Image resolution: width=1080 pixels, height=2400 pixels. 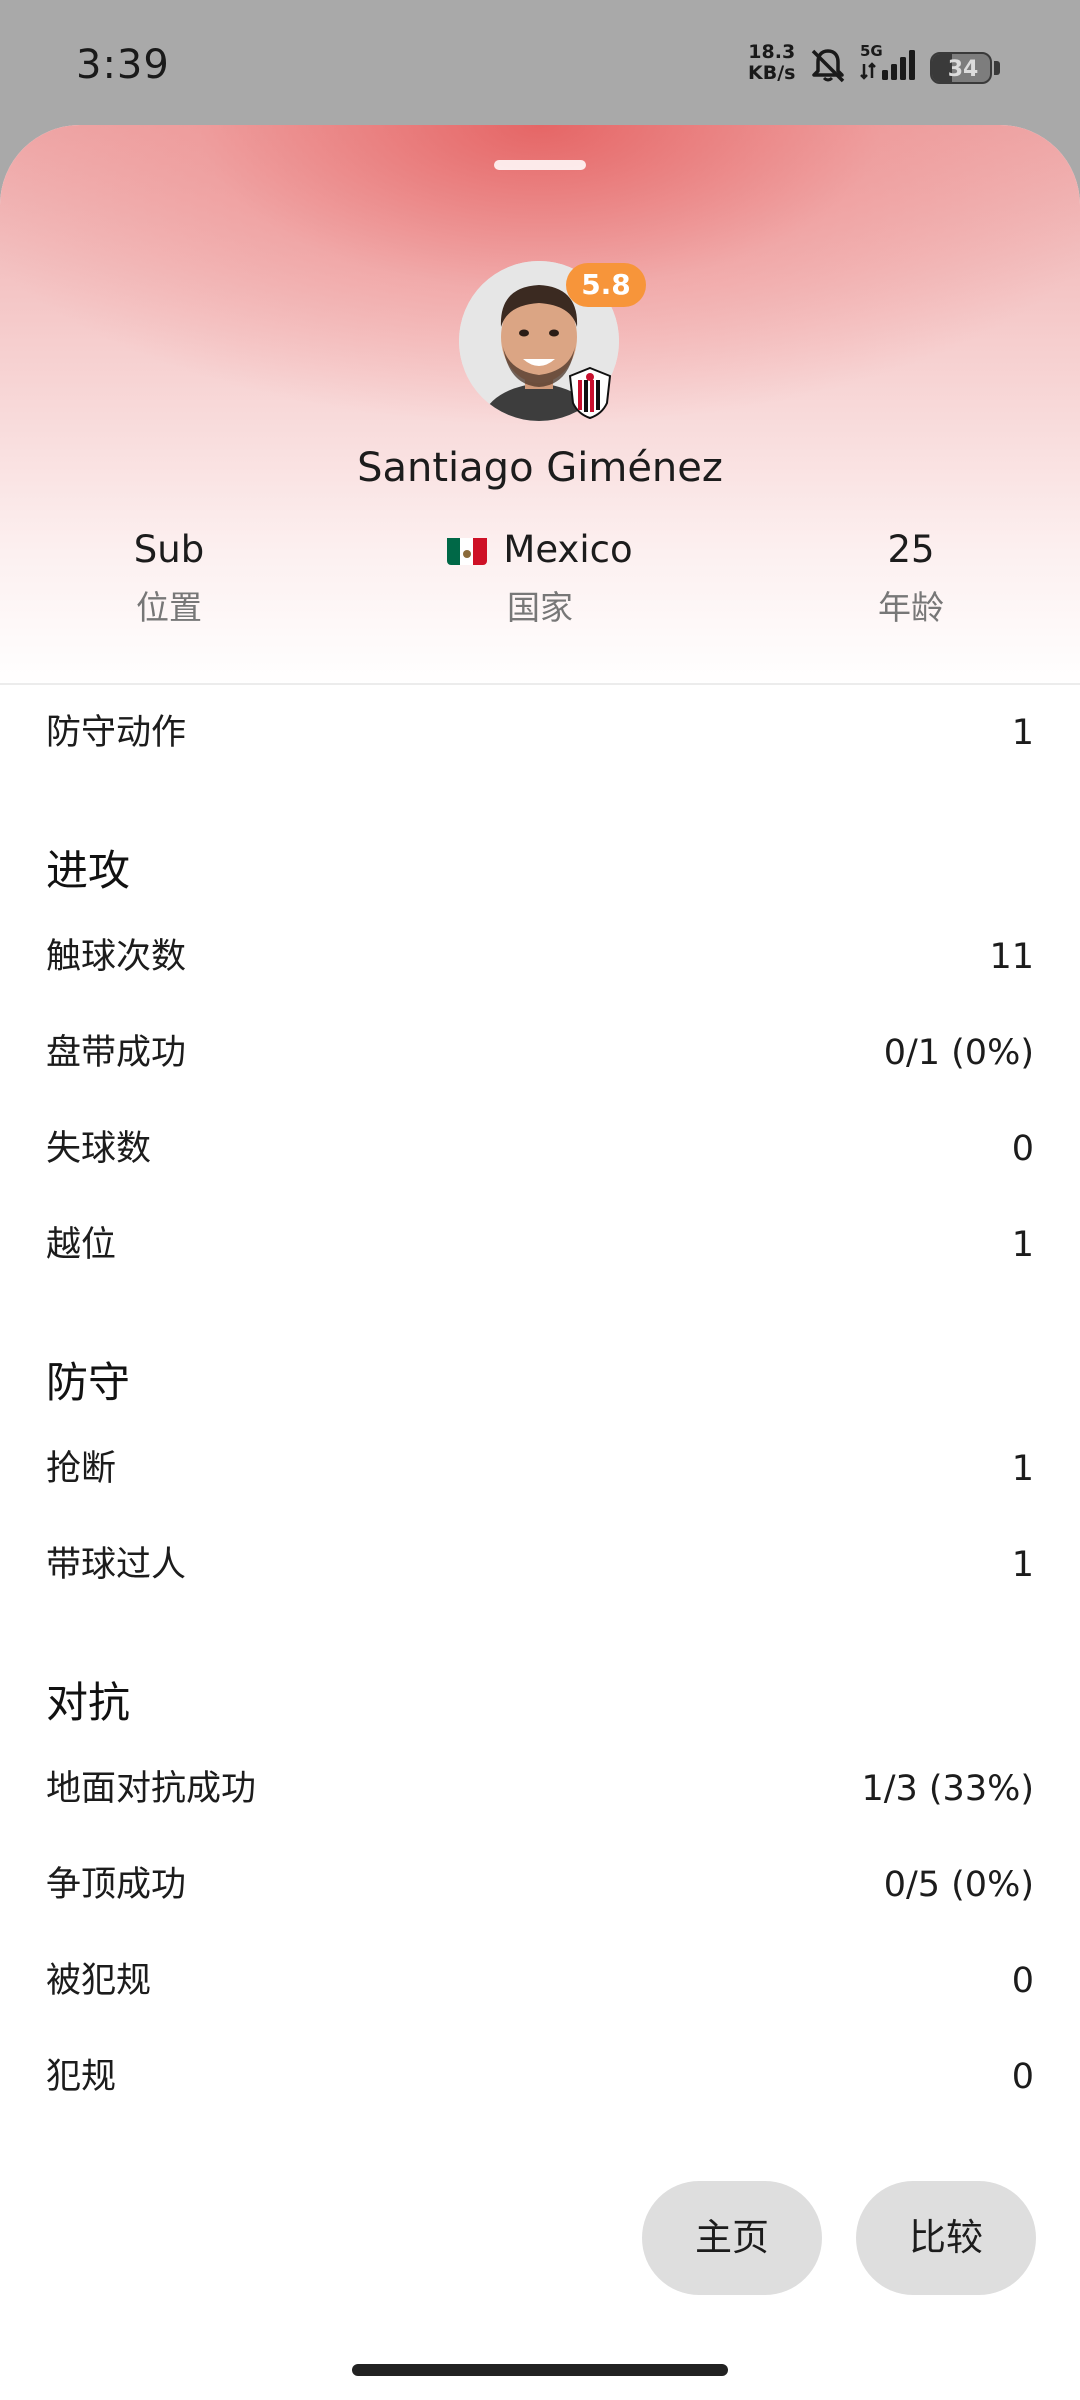 I want to click on status-bar: 3:39 18.3 KB/s 5G 34, so click(x=540, y=62).